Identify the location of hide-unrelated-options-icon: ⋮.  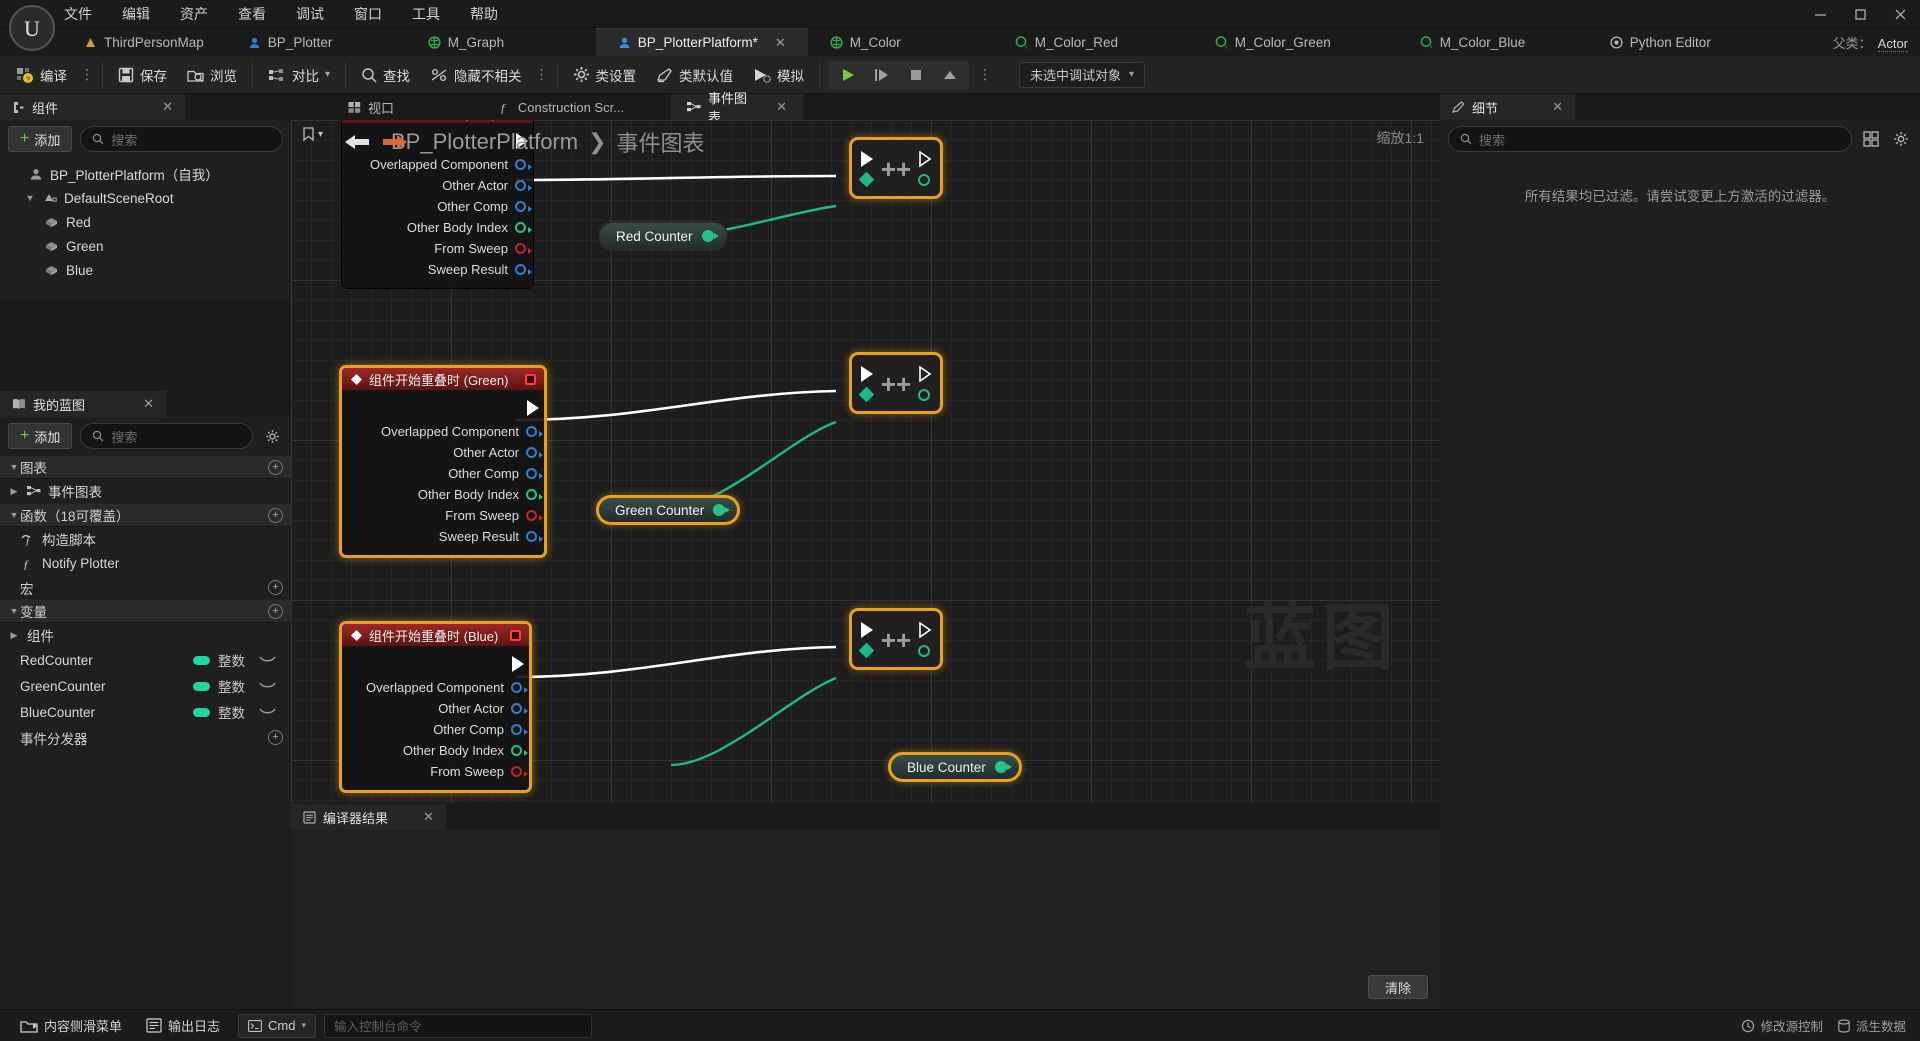
(542, 74).